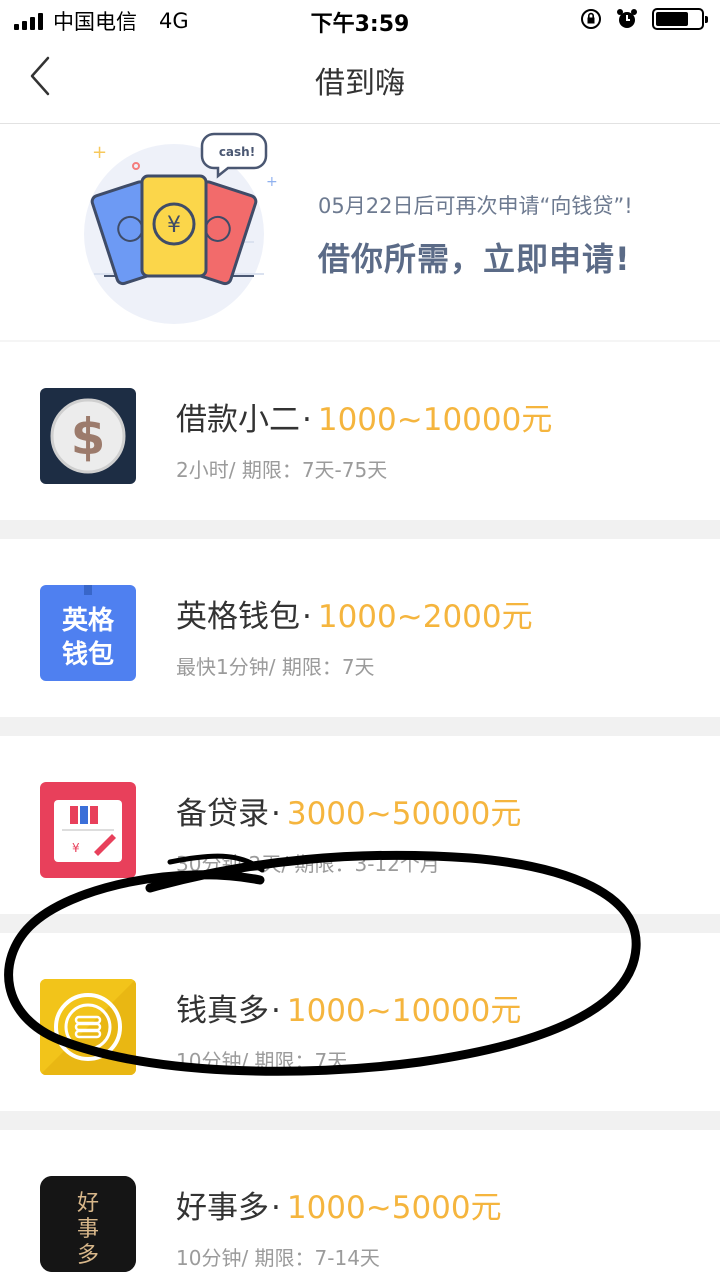 This screenshot has width=720, height=1280. What do you see at coordinates (282, 470) in the screenshot?
I see `loan-meta: 2小时/ 期限：7天-75天` at bounding box center [282, 470].